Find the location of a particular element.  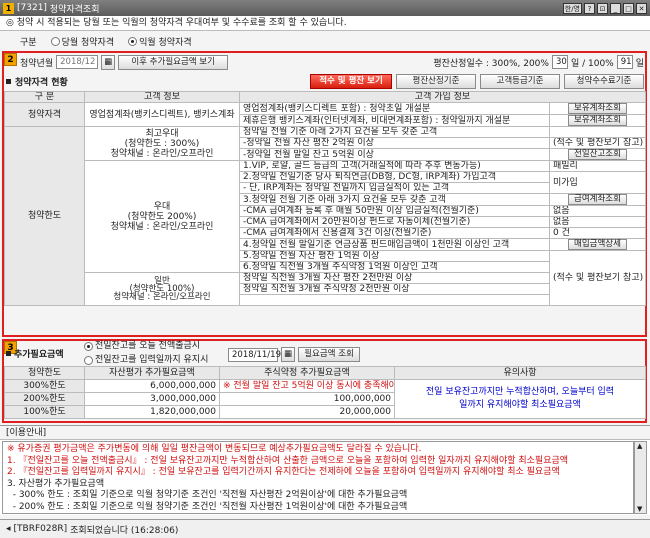

ym-label: 청약년월 is located at coordinates (37, 63).